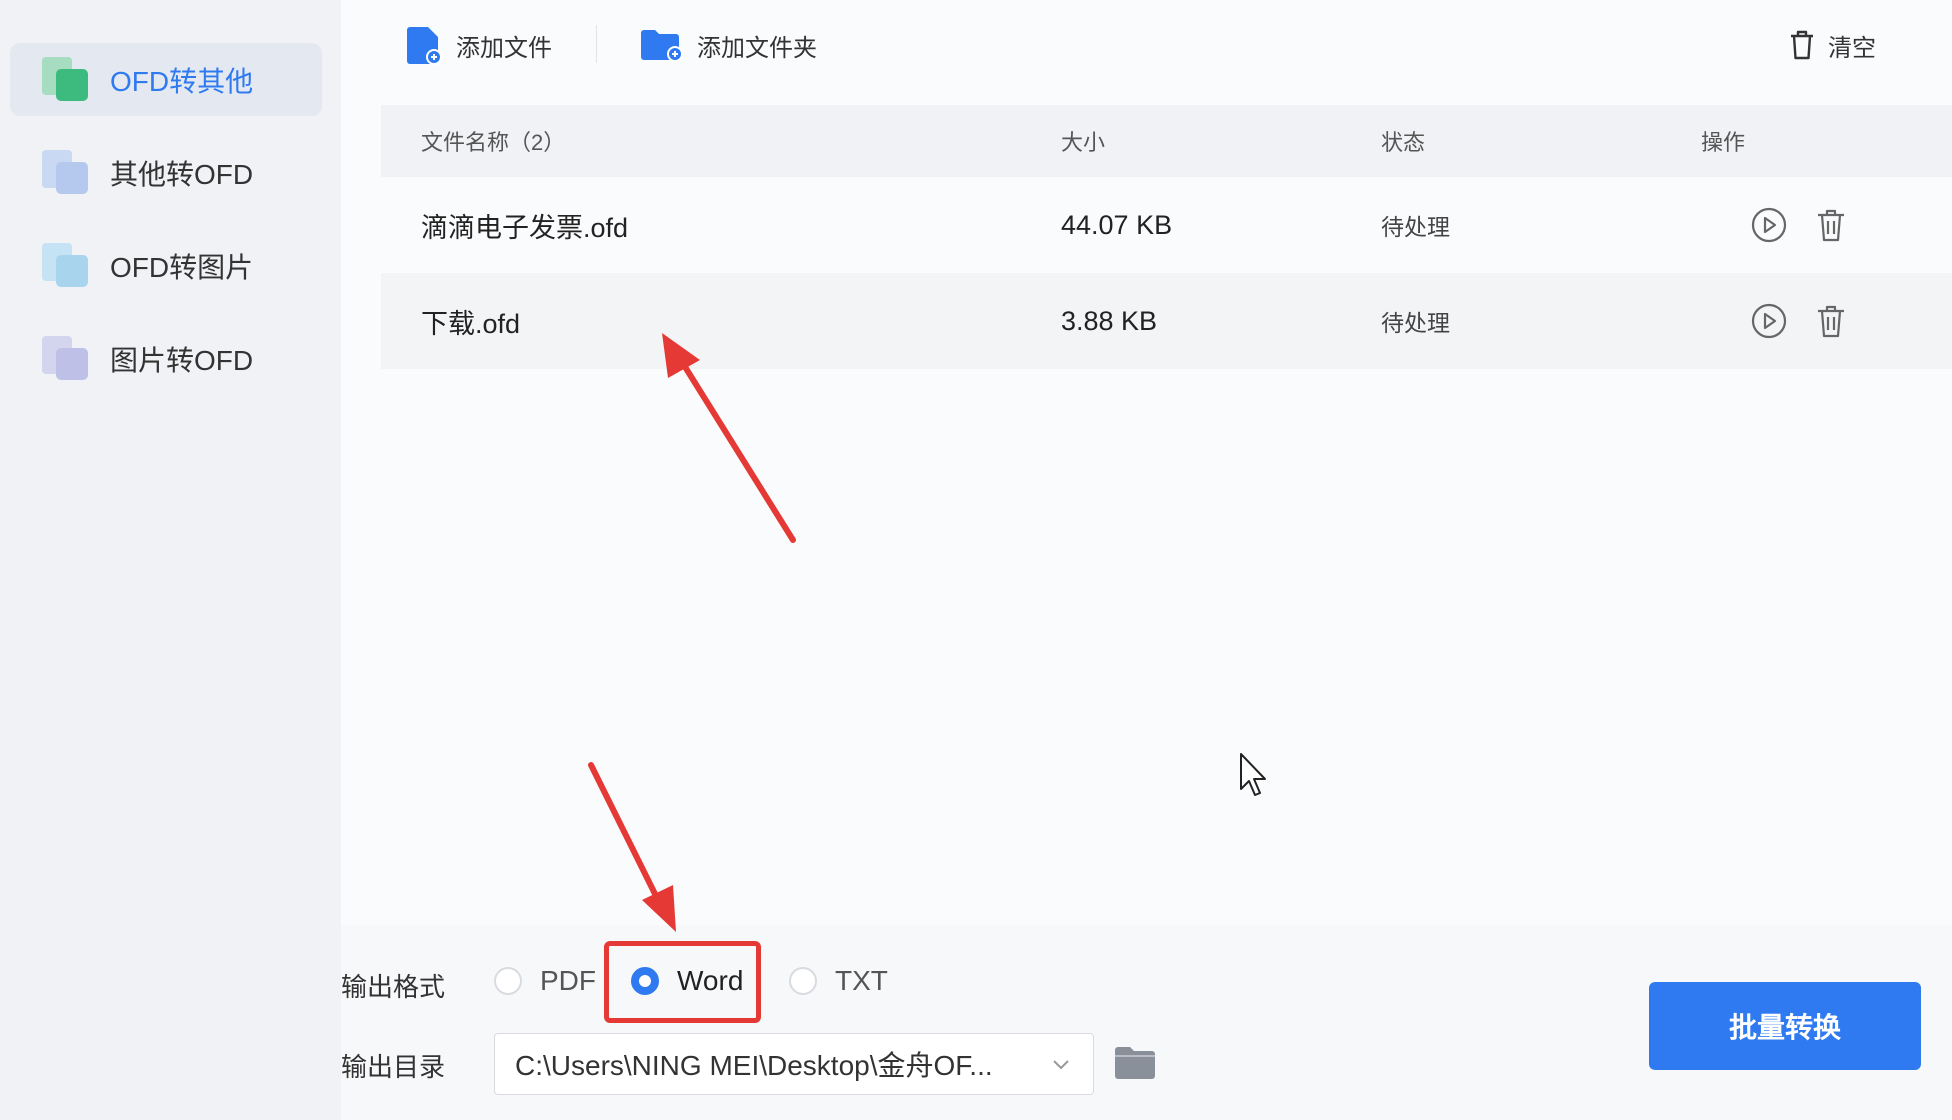 The height and width of the screenshot is (1120, 1952). I want to click on output-dir-label: 输出目录, so click(393, 1067).